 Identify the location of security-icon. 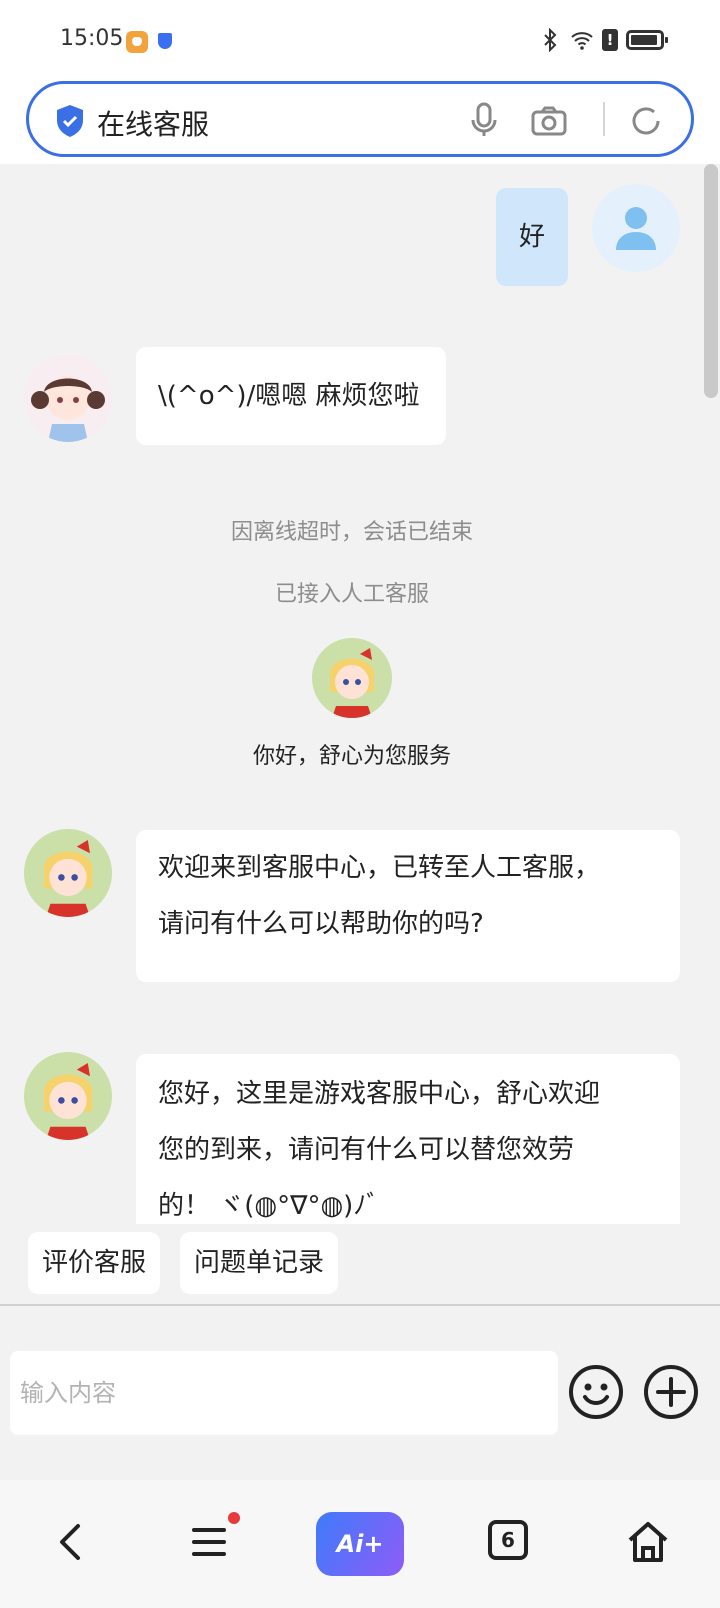
(165, 41).